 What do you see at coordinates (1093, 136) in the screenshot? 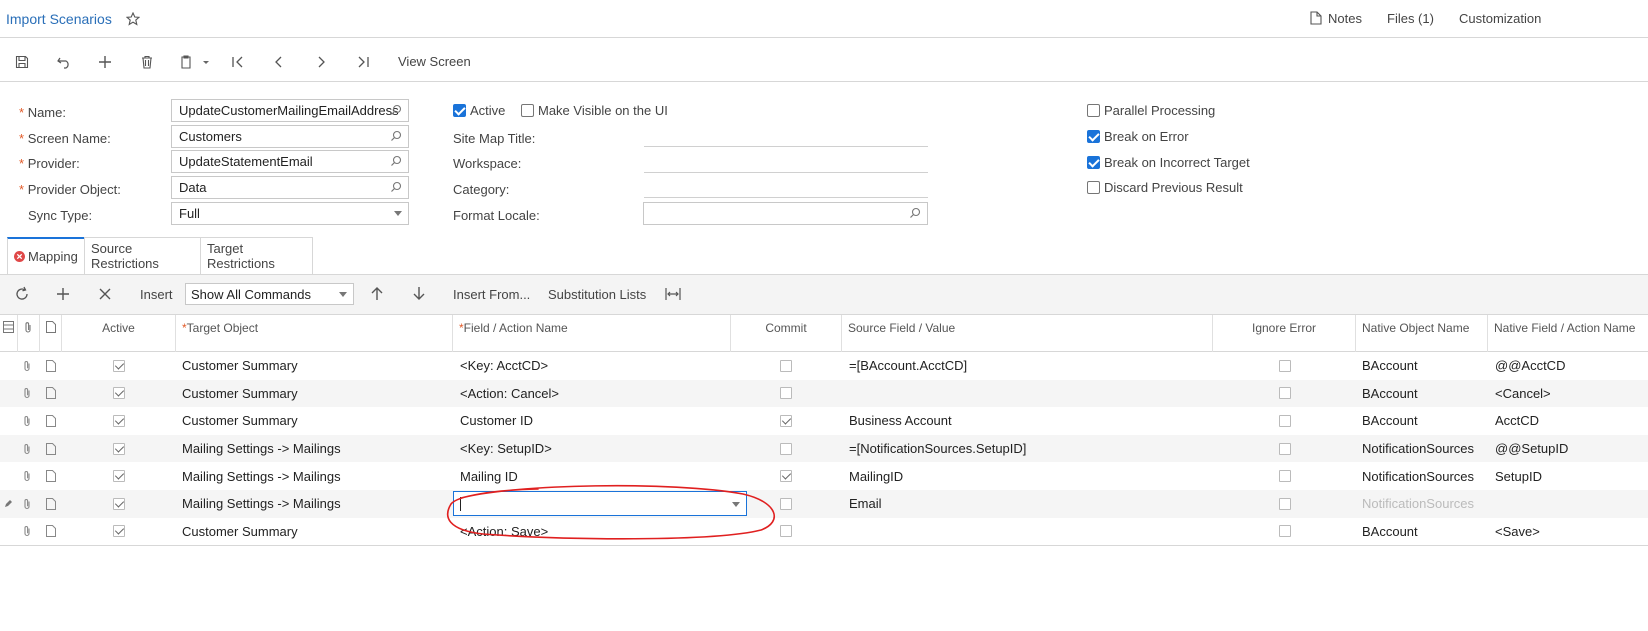
I see `break-on-error-checkbox` at bounding box center [1093, 136].